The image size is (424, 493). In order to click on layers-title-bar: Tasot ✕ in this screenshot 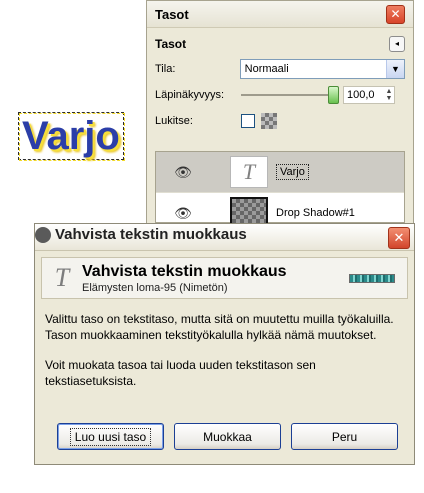, I will do `click(280, 14)`.